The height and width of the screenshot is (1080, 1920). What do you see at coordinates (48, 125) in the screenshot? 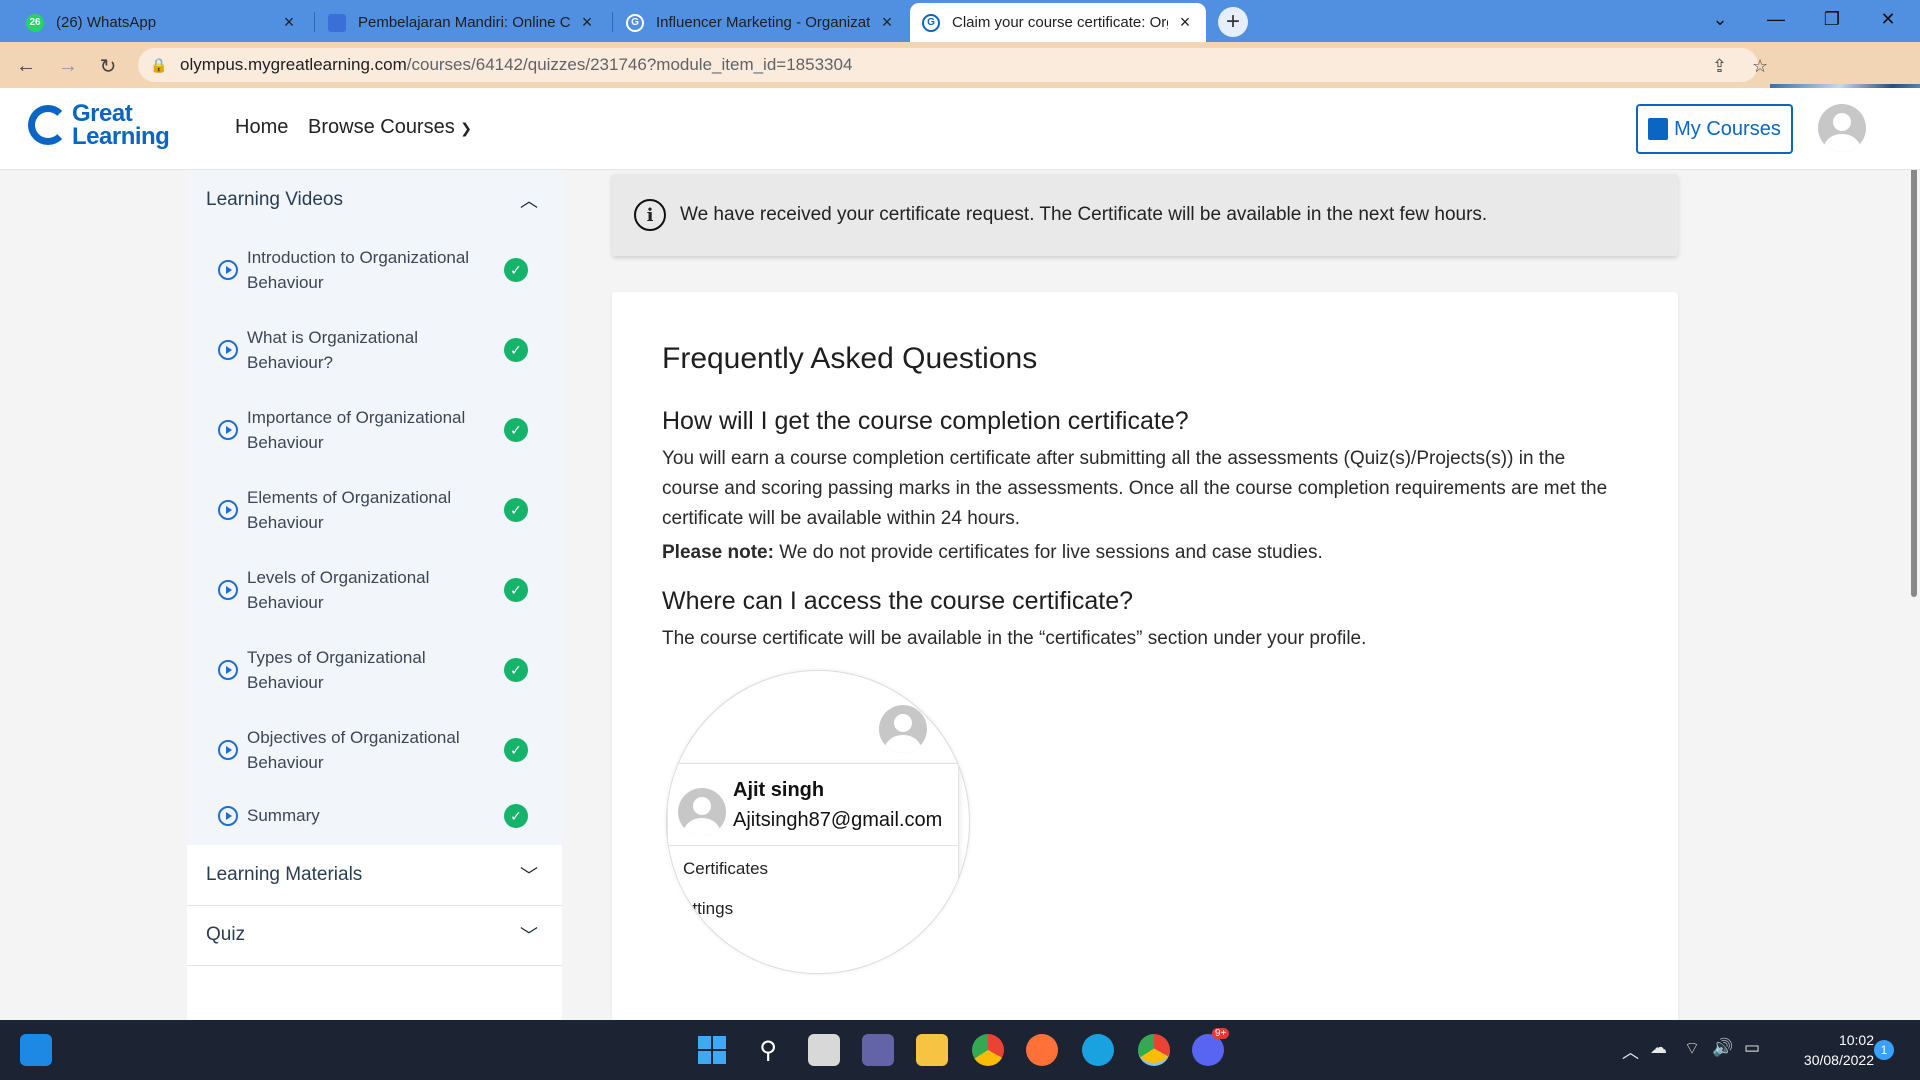
I see `great-learning-g-icon` at bounding box center [48, 125].